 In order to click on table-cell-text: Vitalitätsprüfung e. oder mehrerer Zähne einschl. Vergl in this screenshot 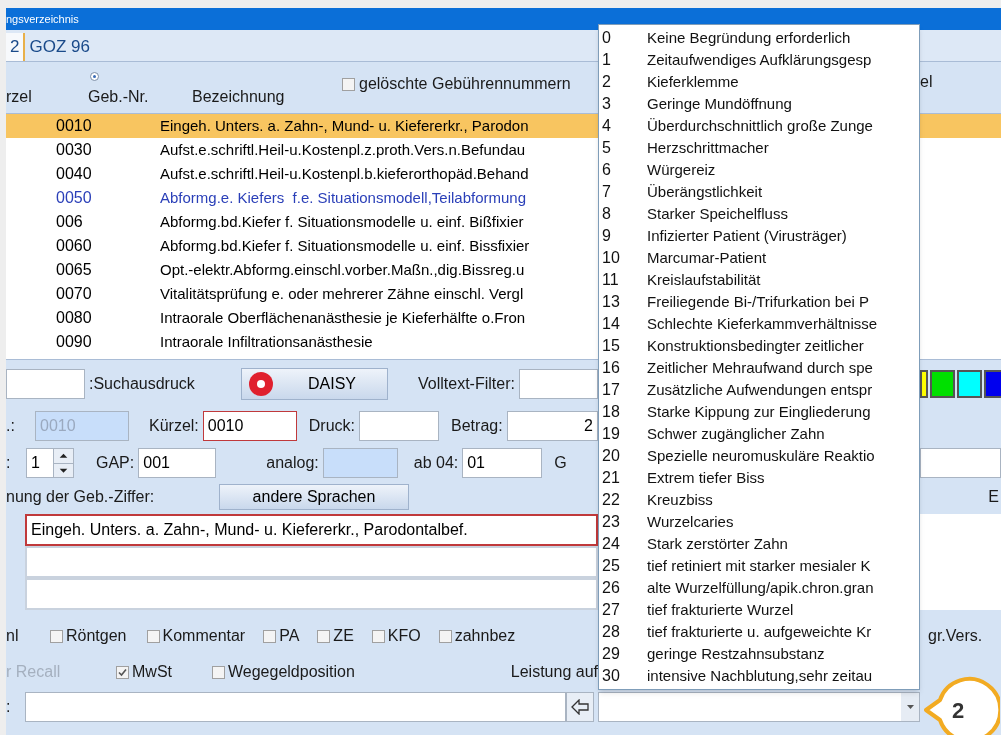, I will do `click(342, 293)`.